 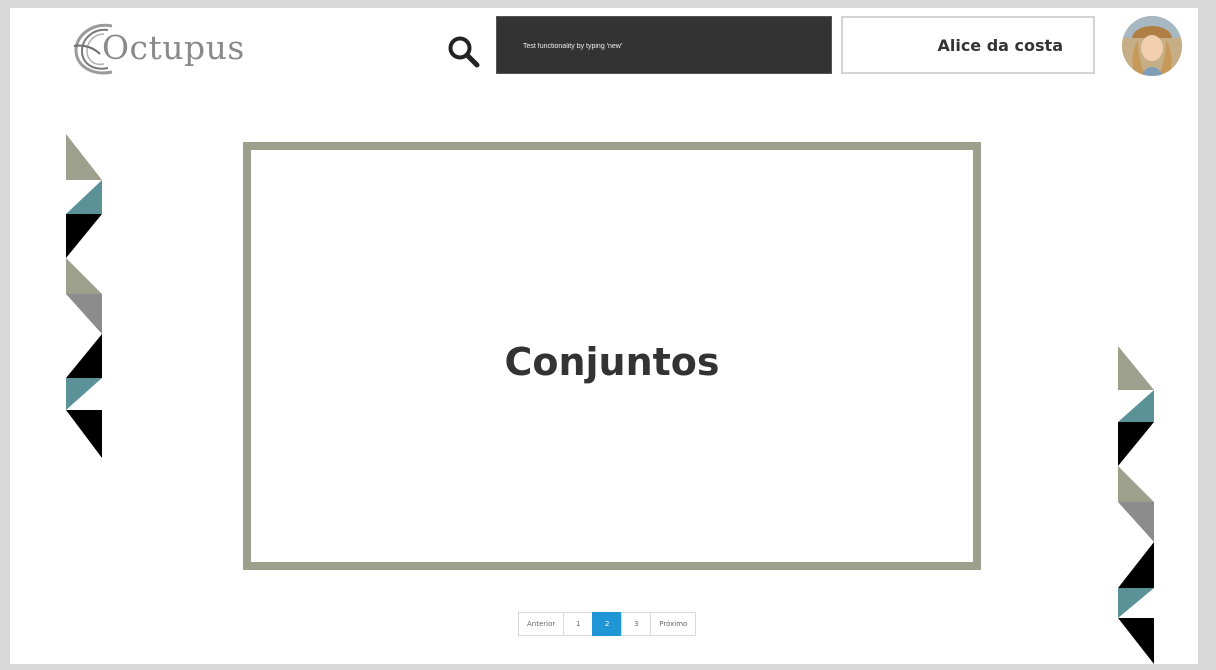 What do you see at coordinates (578, 624) in the screenshot?
I see `pagination-page-1: 1` at bounding box center [578, 624].